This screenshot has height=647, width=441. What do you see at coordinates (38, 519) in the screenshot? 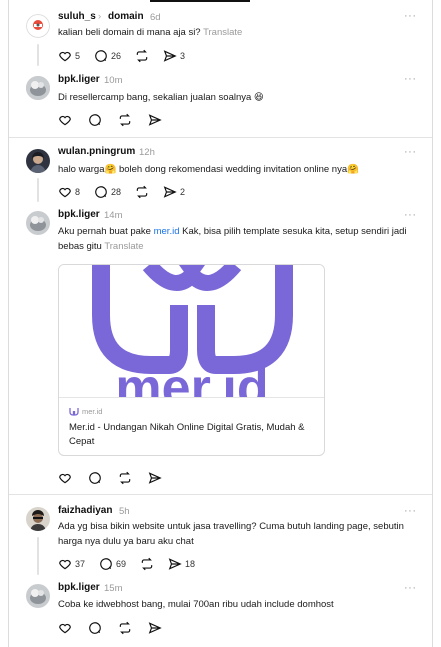
I see `avatar-faizhadiyan` at bounding box center [38, 519].